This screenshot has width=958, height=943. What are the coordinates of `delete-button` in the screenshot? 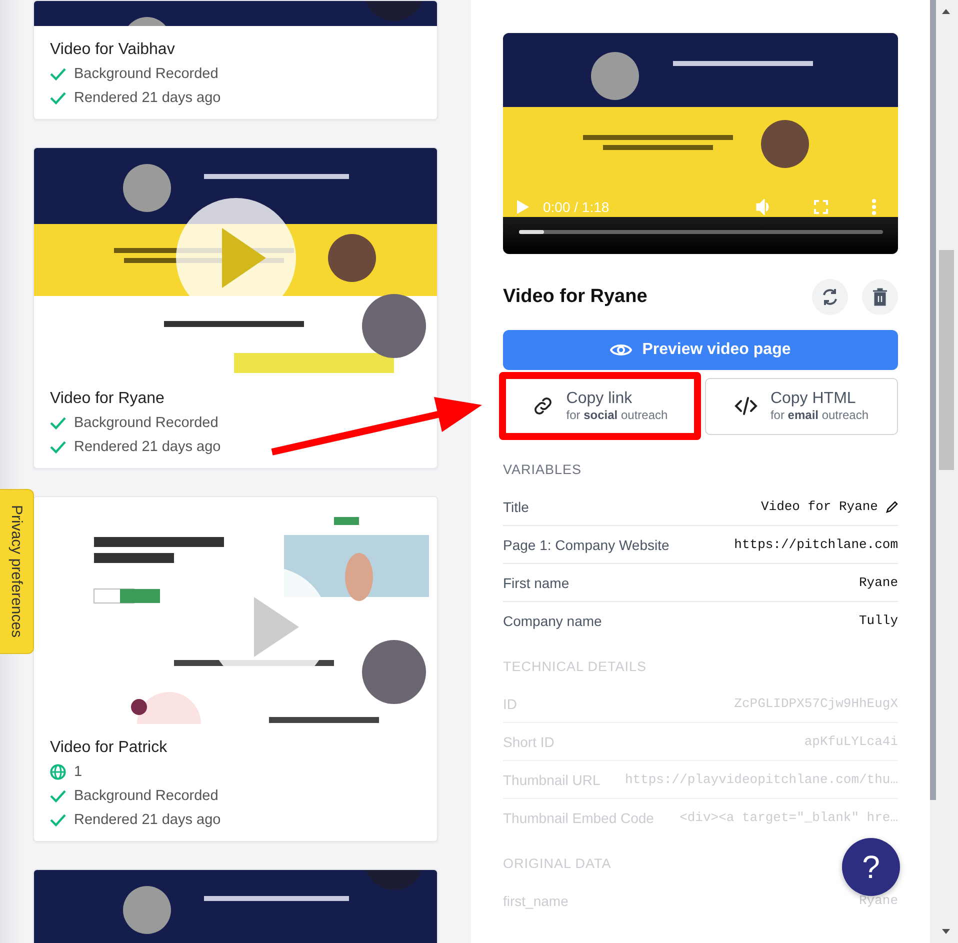 It's located at (880, 297).